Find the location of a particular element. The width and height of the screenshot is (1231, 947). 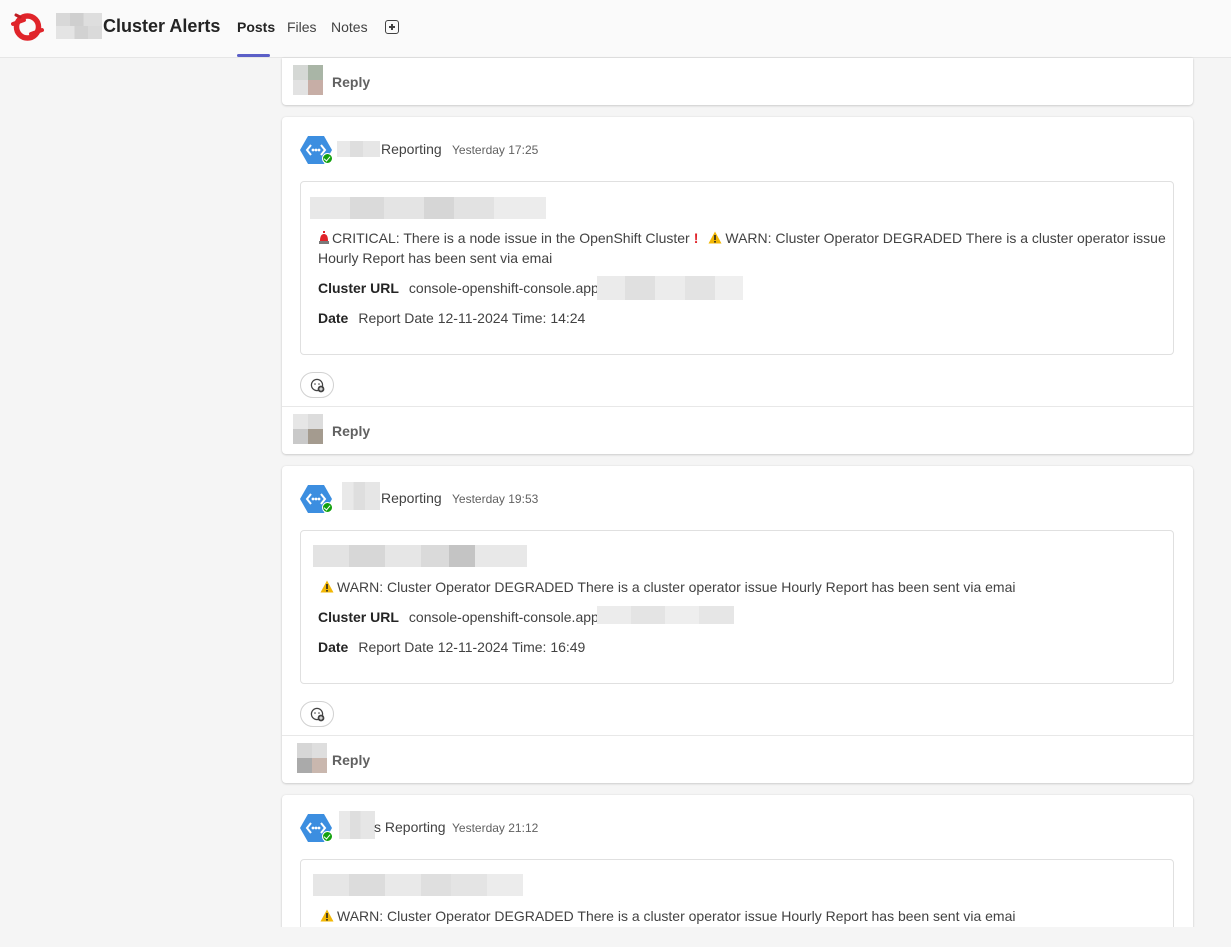

viewport-bottom-edge is located at coordinates (615, 937).